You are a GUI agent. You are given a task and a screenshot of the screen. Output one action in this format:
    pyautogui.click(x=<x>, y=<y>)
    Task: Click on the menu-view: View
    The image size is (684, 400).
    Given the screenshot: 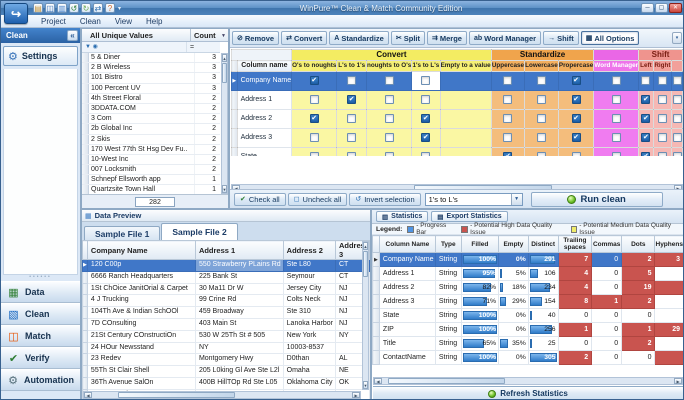 What is the action you would take?
    pyautogui.click(x=123, y=21)
    